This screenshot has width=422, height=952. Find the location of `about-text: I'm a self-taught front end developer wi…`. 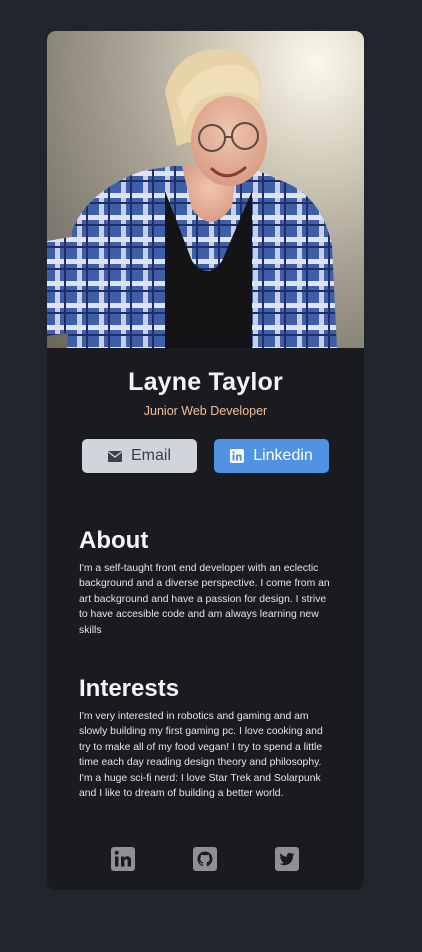

about-text: I'm a self-taught front end developer wi… is located at coordinates (204, 599).